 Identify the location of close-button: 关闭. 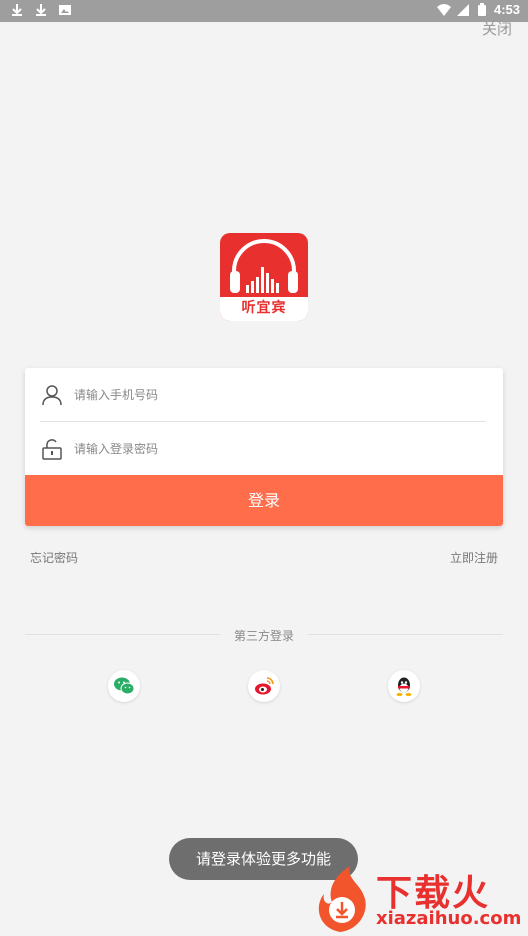
(497, 28).